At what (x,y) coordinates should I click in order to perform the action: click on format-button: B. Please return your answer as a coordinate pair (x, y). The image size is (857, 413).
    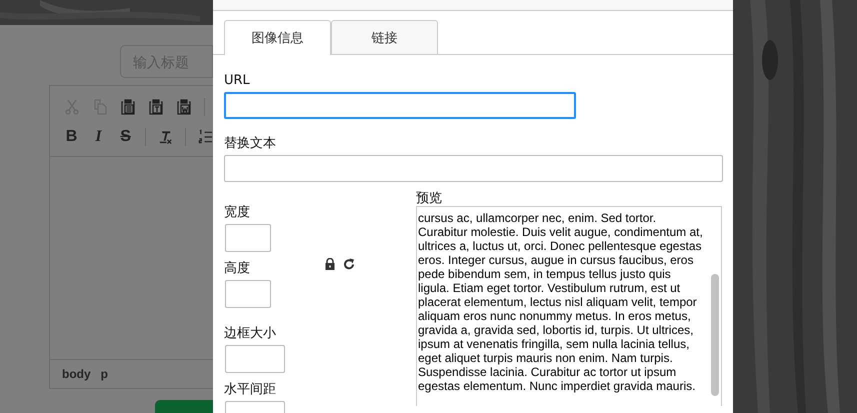
    Looking at the image, I should click on (72, 137).